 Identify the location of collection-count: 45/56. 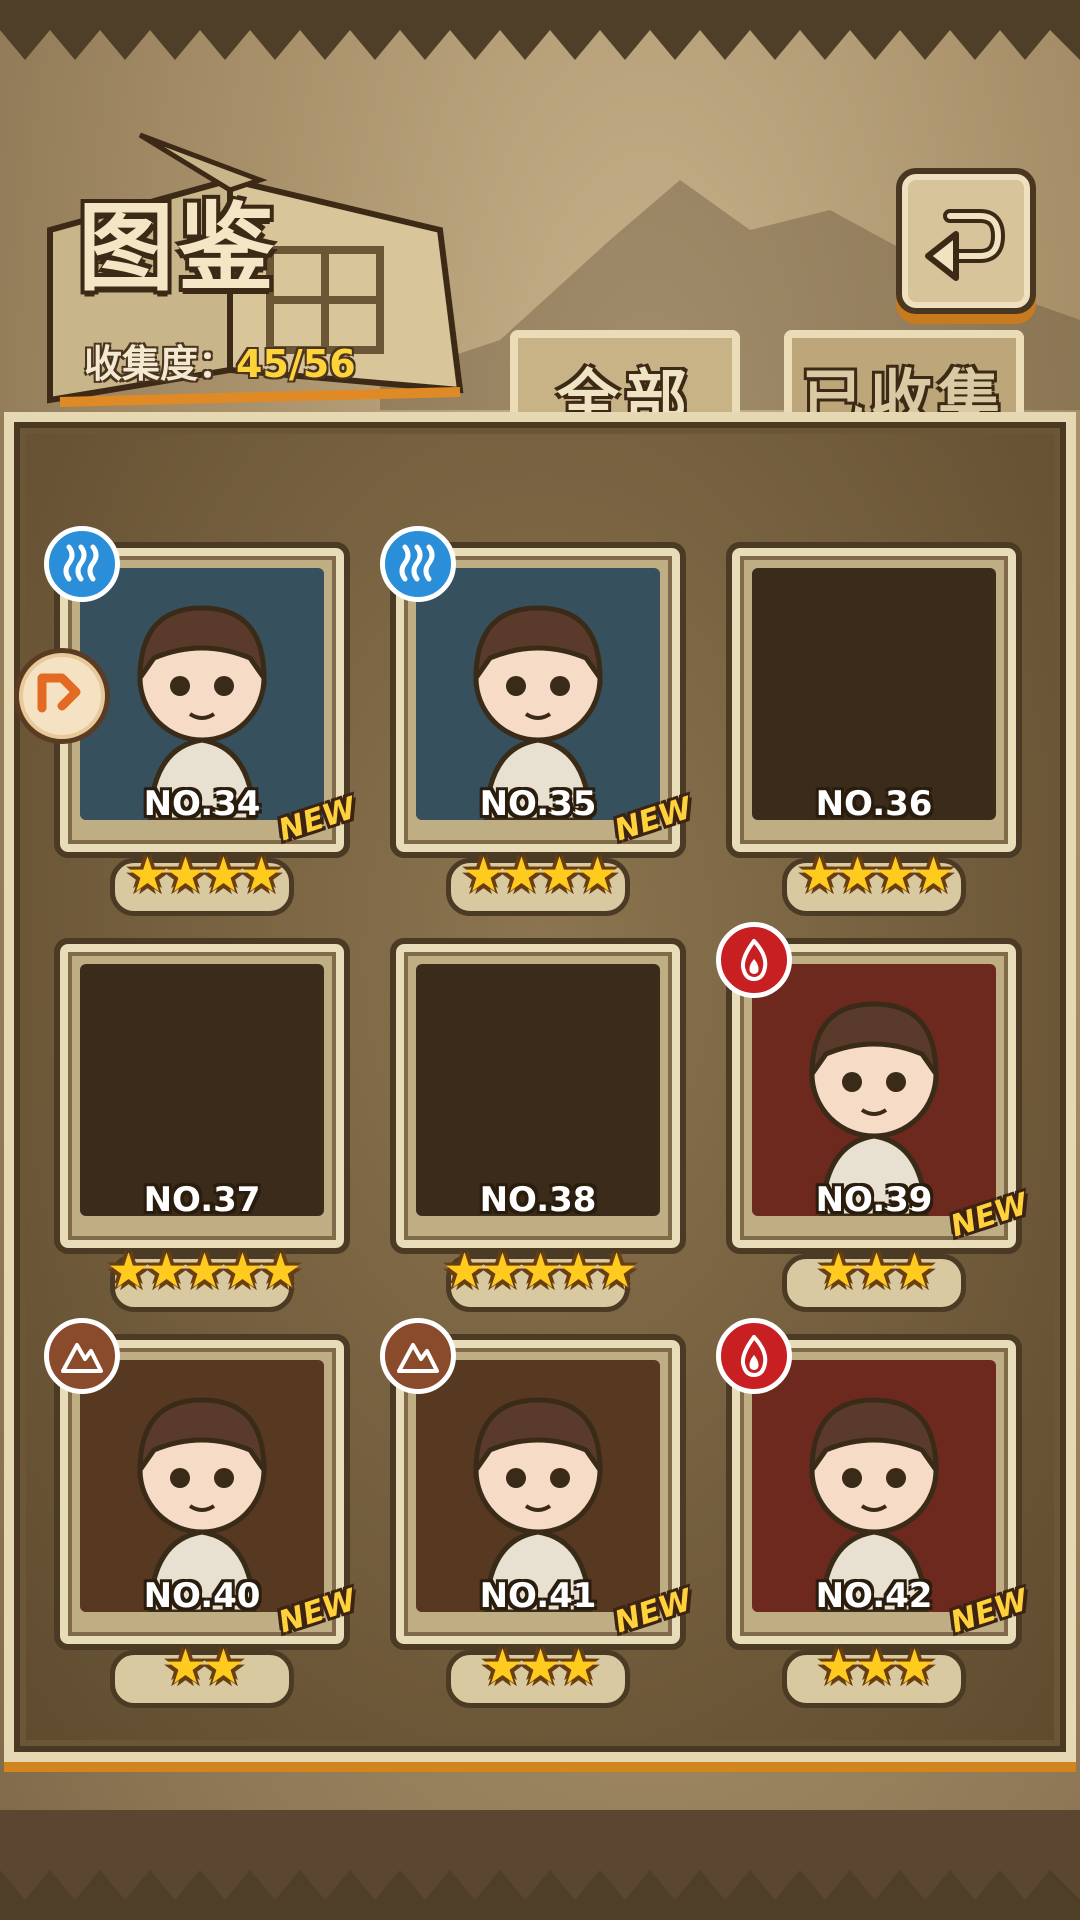
(296, 364).